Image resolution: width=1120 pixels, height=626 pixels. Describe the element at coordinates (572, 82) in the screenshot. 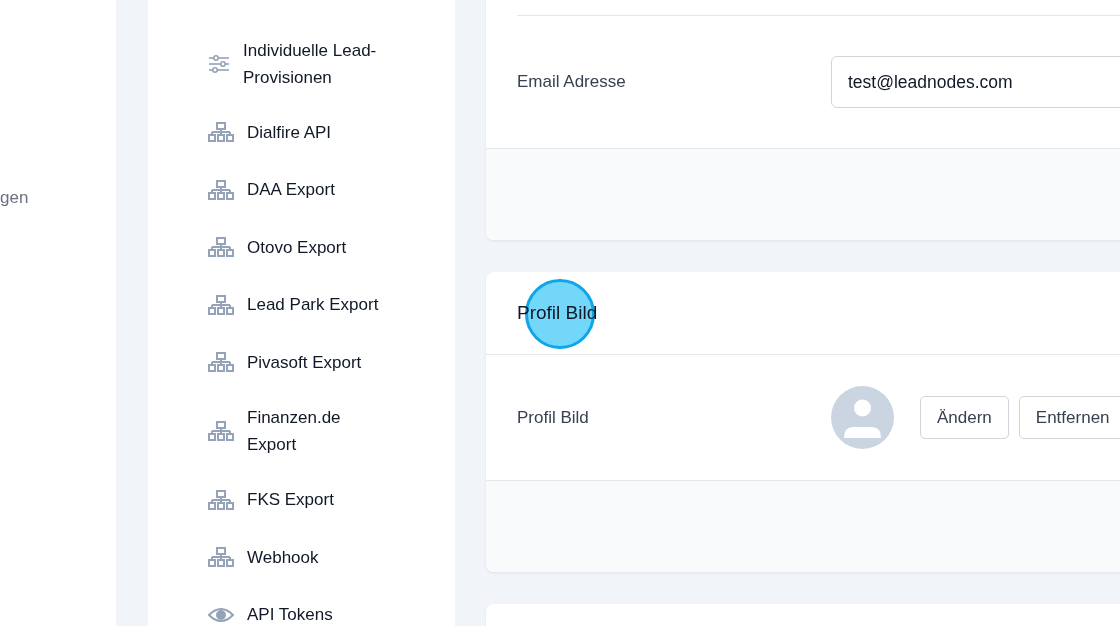

I see `field-label: Email Adresse` at that location.